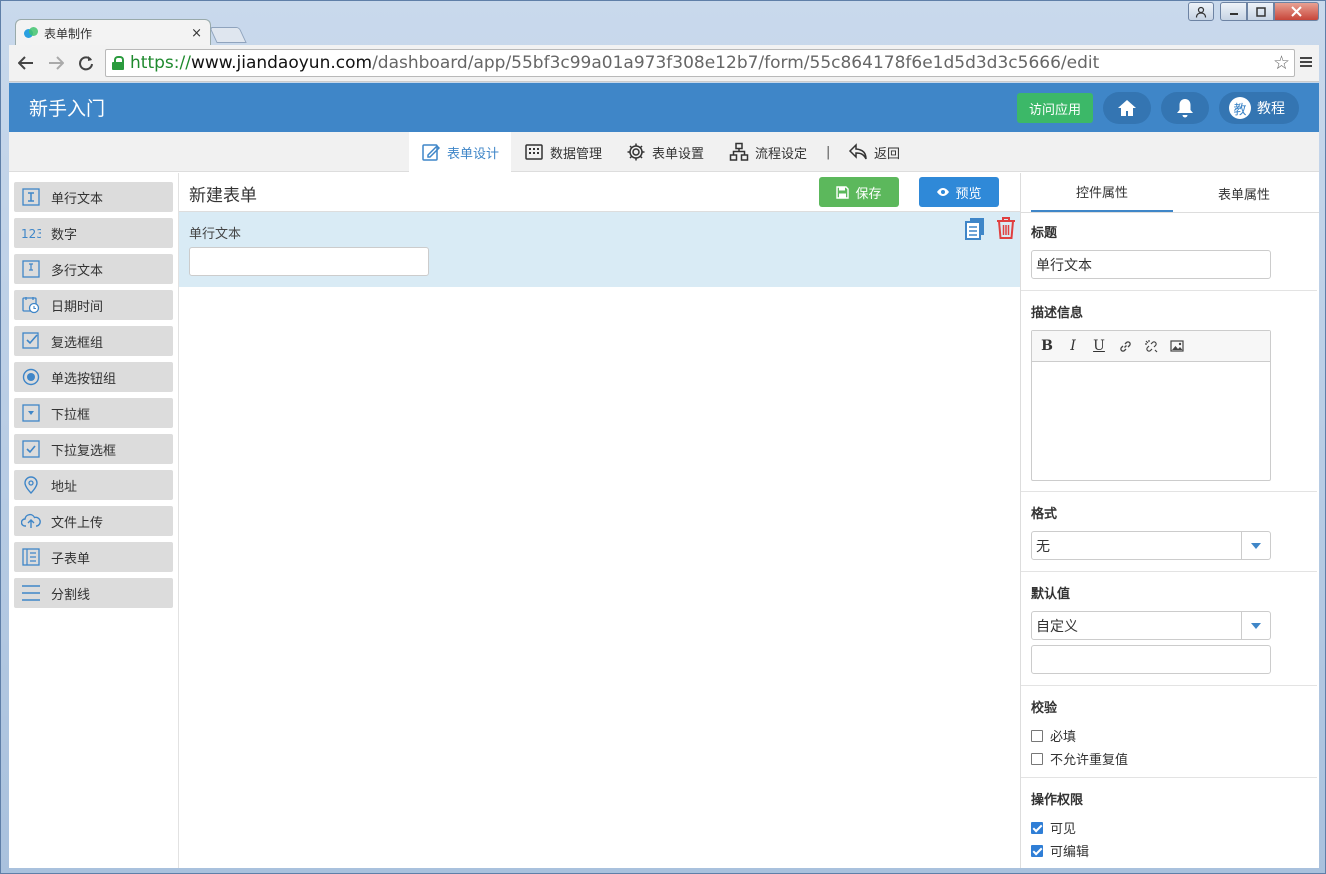  Describe the element at coordinates (599, 249) in the screenshot. I see `selected-form-field: 单行文本` at that location.